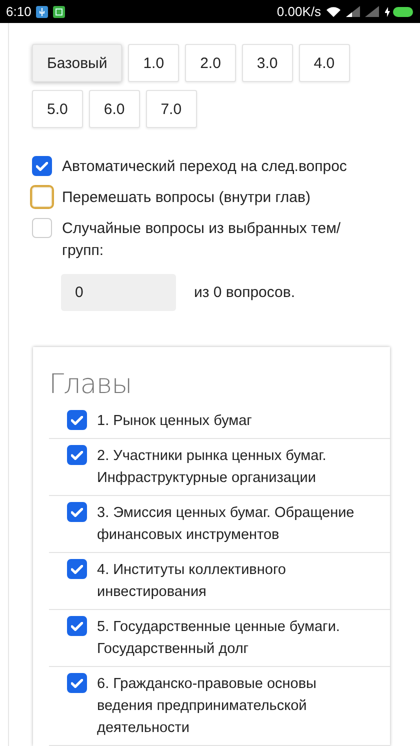 The width and height of the screenshot is (420, 746). Describe the element at coordinates (219, 638) in the screenshot. I see `chapter-label: 5. Государственные ценные бумаги. Государственный долг` at that location.